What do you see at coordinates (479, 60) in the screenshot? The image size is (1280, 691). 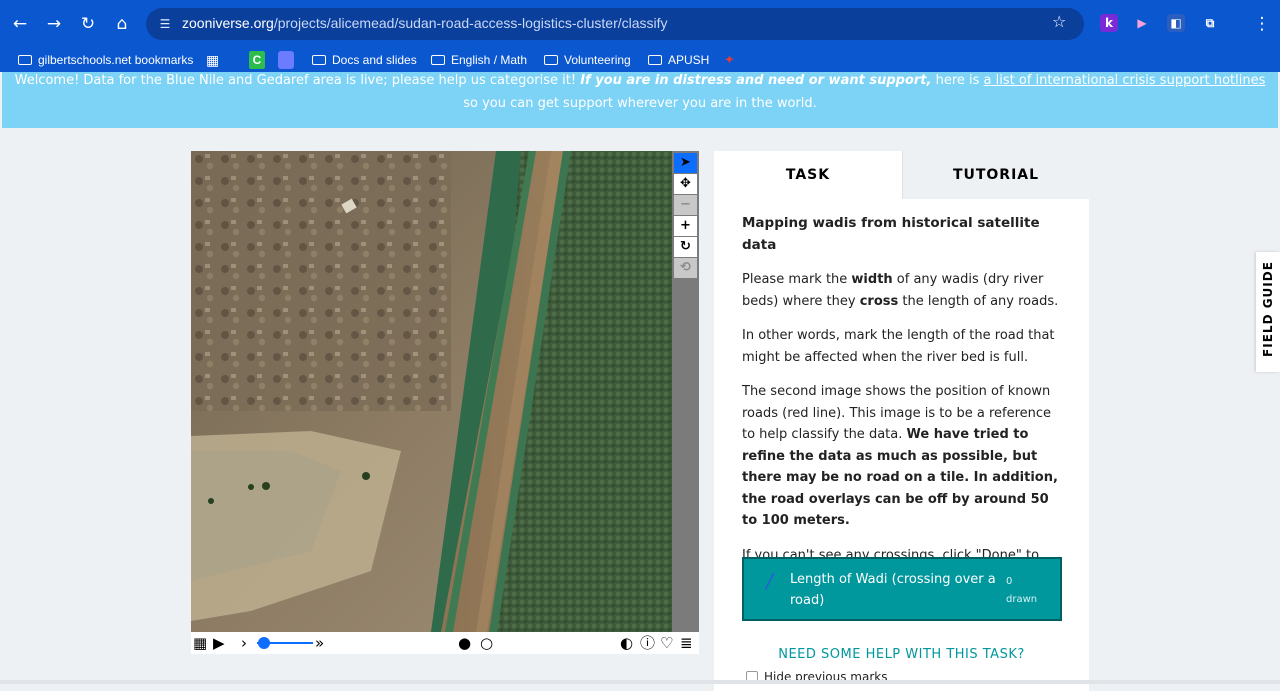 I see `bookmark-folder-english-math: English / Math` at bounding box center [479, 60].